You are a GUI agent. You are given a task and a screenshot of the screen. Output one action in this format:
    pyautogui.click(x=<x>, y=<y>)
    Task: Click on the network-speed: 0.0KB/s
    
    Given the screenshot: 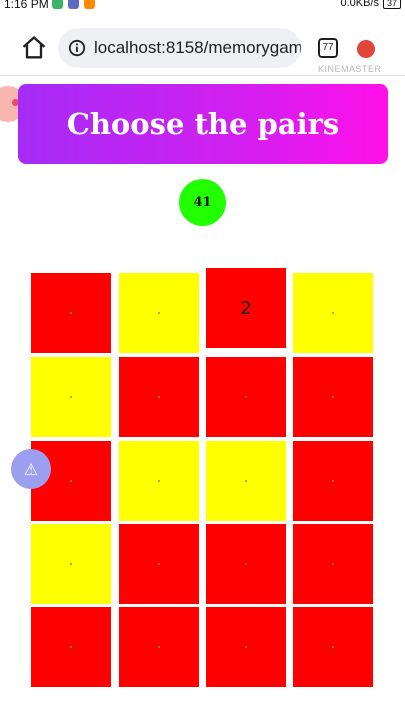 What is the action you would take?
    pyautogui.click(x=359, y=4)
    